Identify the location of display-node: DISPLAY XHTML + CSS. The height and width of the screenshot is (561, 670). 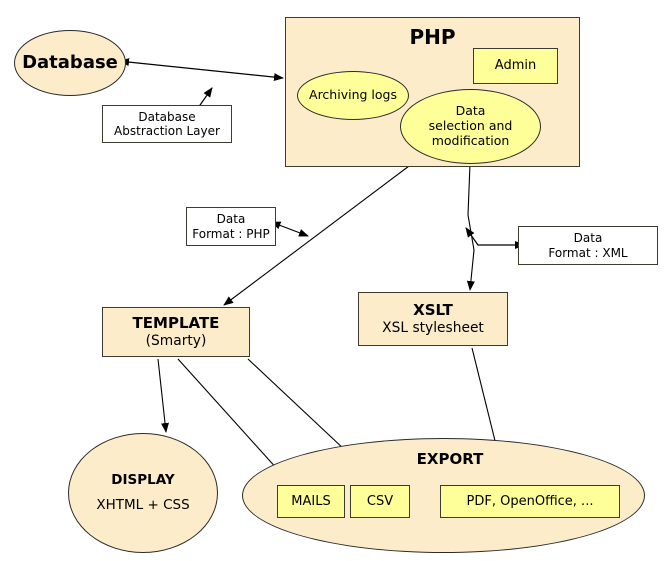
(143, 493).